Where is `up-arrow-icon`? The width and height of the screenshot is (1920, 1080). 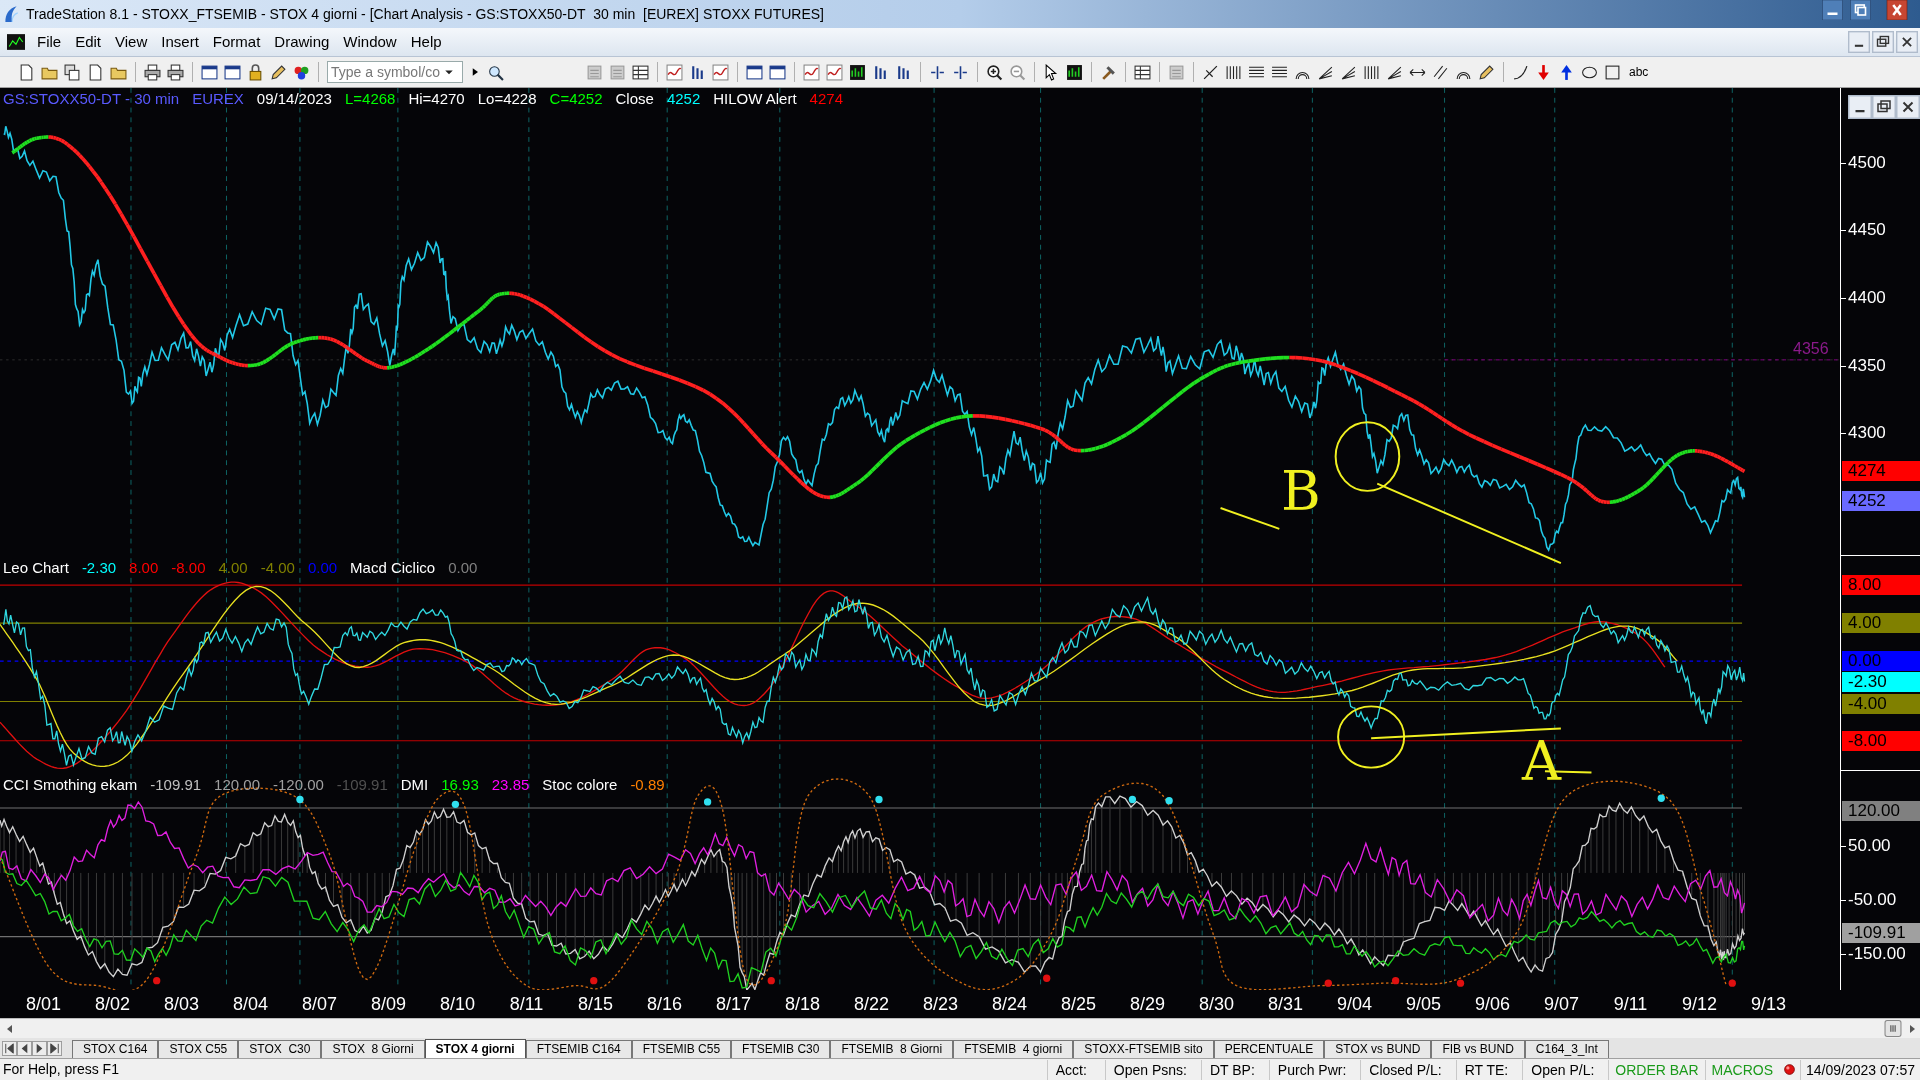
up-arrow-icon is located at coordinates (1566, 72).